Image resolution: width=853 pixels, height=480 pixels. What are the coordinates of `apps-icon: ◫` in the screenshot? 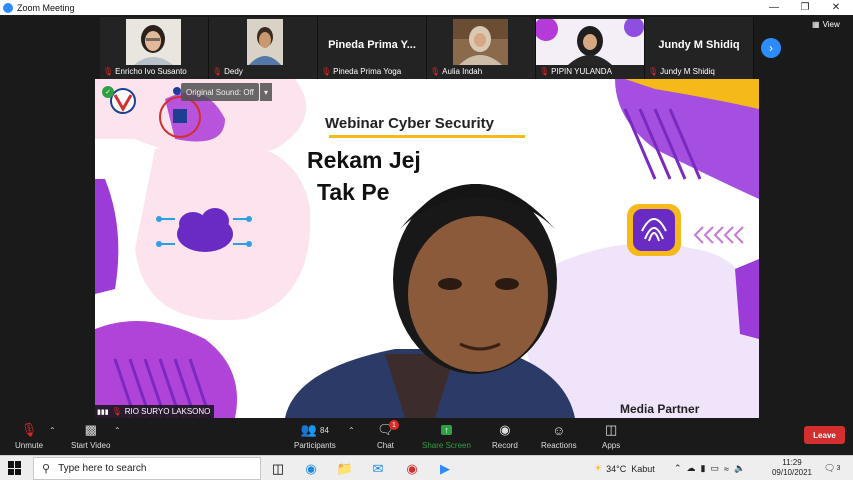 It's located at (611, 429).